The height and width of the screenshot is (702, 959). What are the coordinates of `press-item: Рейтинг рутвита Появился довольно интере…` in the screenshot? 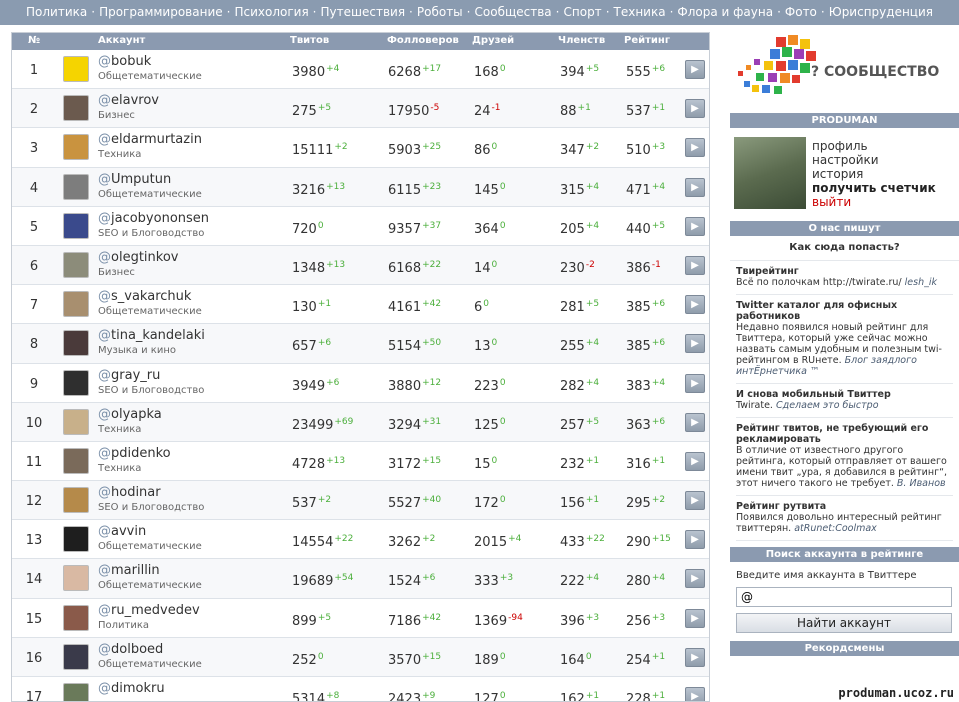 It's located at (844, 518).